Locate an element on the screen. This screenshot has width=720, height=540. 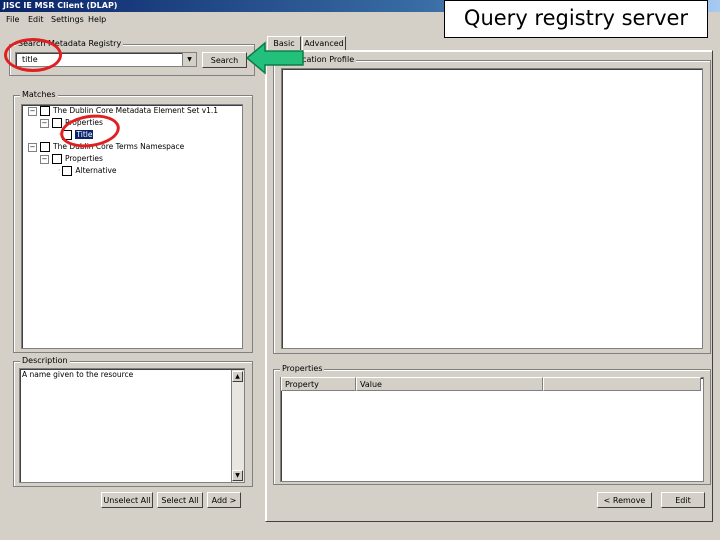
tab-advanced: Advanced is located at coordinates (324, 43).